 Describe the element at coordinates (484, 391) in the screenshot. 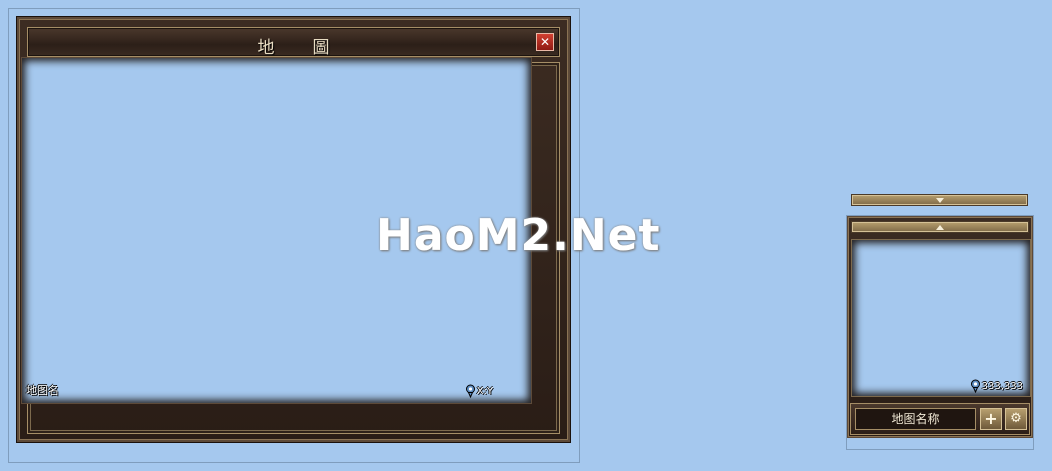

I see `big-map-coords-text: X:Y` at that location.